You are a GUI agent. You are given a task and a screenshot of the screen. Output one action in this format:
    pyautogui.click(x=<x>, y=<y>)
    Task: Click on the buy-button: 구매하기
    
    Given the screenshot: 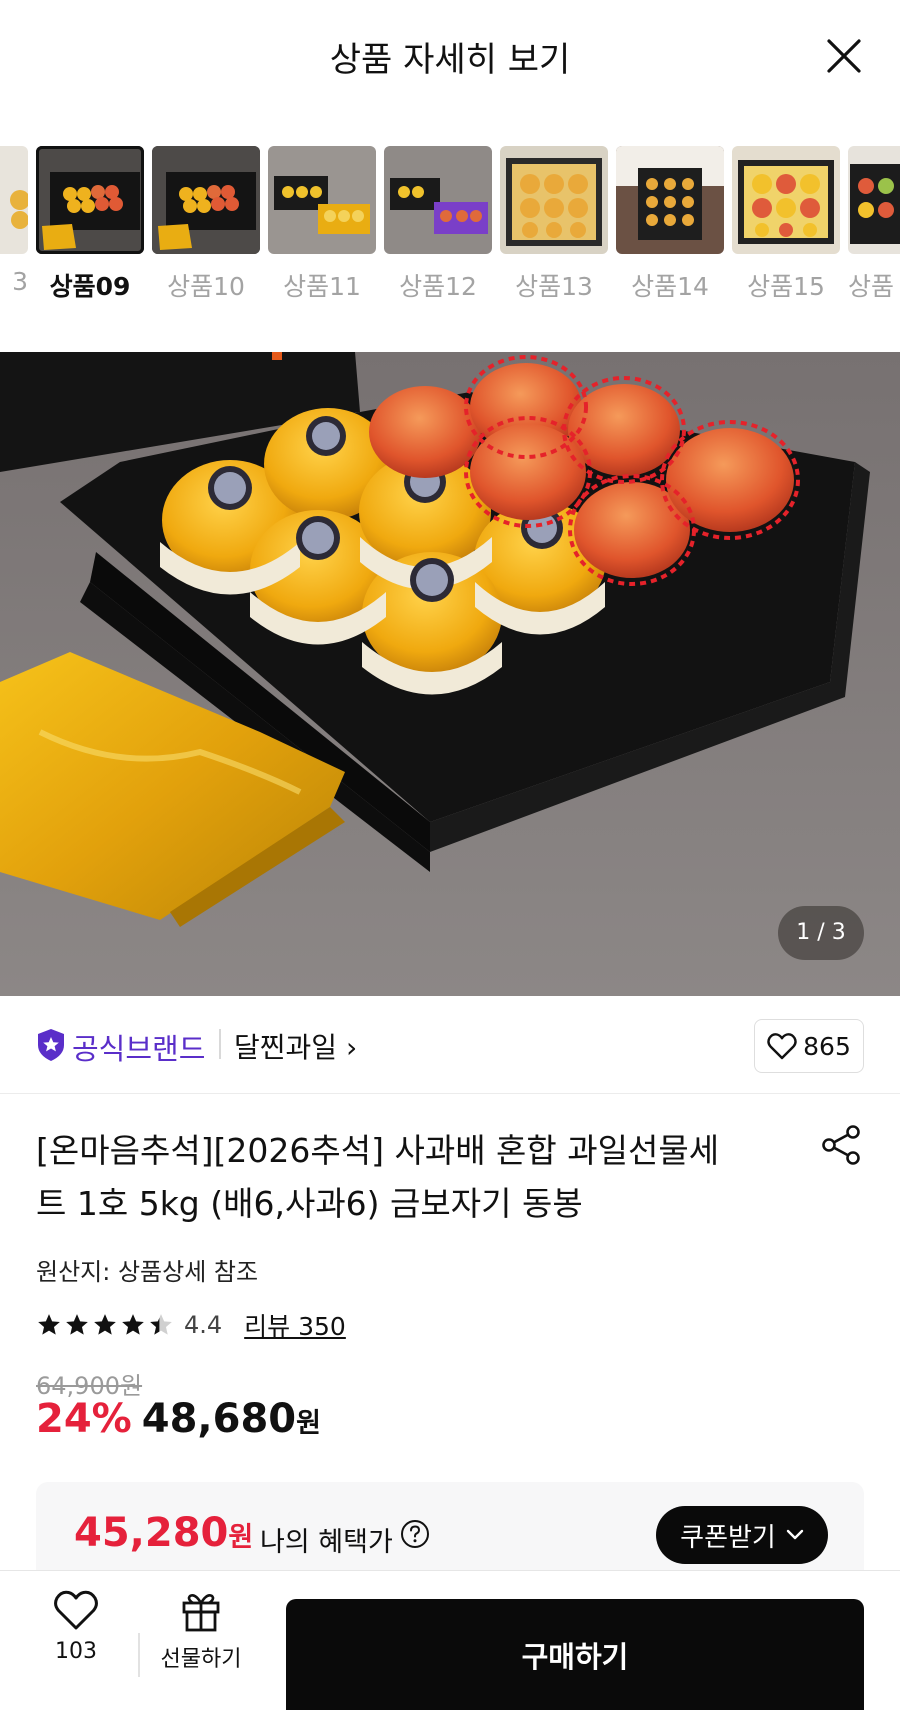 What is the action you would take?
    pyautogui.click(x=575, y=1654)
    